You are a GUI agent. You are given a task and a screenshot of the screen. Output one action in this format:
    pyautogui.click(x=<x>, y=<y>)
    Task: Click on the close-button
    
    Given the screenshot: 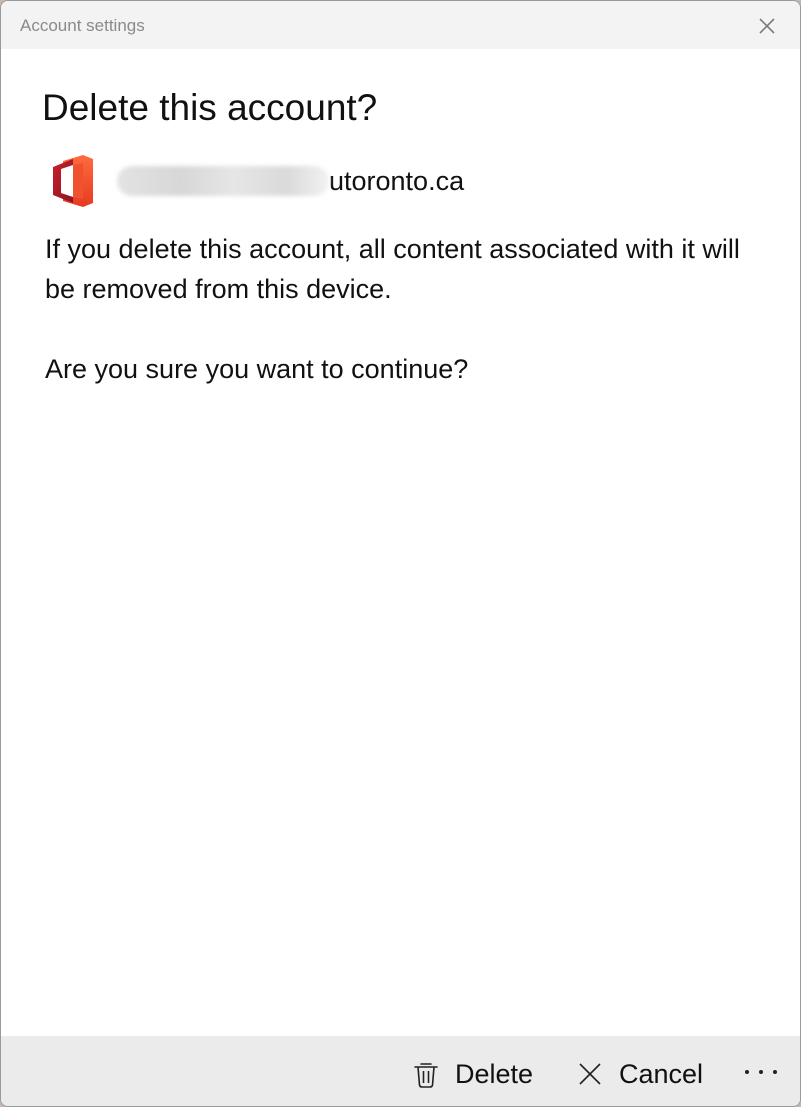 What is the action you would take?
    pyautogui.click(x=767, y=26)
    